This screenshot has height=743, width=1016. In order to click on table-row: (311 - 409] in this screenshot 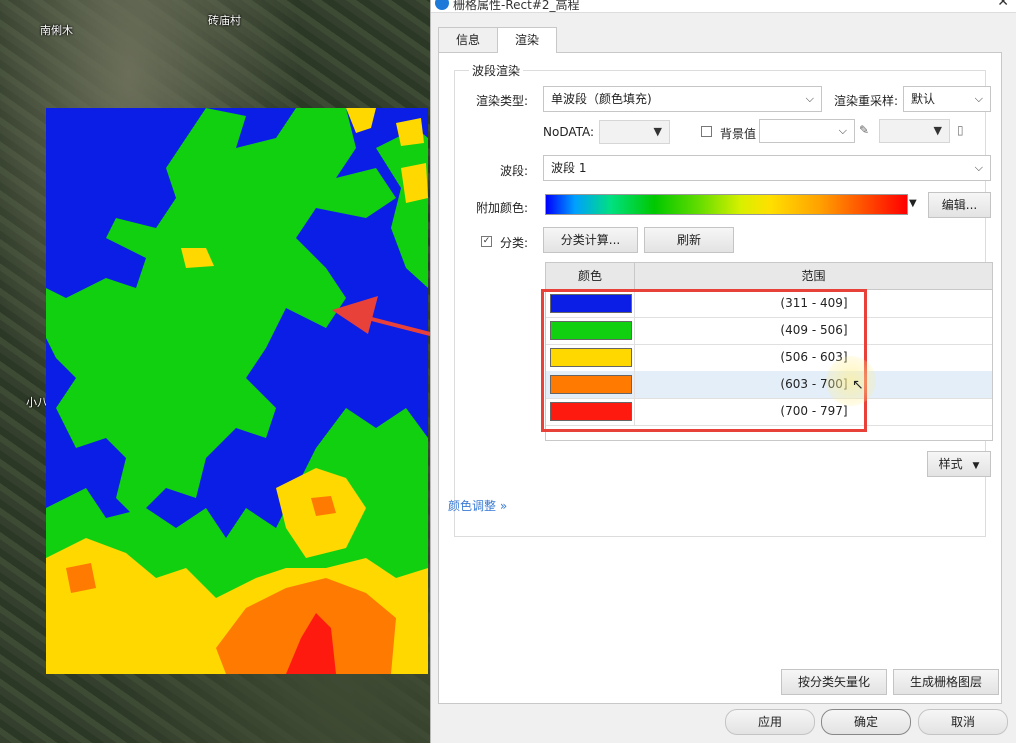, I will do `click(769, 304)`.